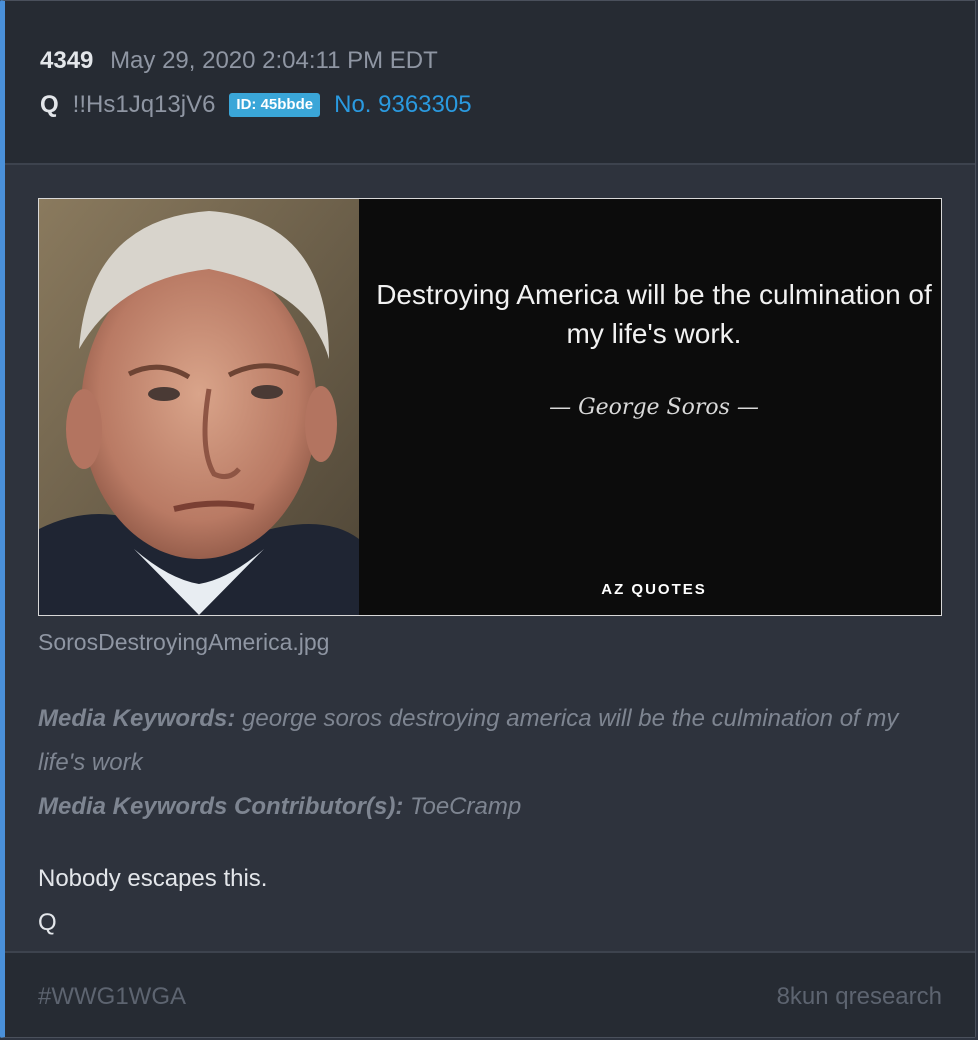 This screenshot has height=1040, width=978. Describe the element at coordinates (137, 718) in the screenshot. I see `keywords-label: Media Keywords:` at that location.